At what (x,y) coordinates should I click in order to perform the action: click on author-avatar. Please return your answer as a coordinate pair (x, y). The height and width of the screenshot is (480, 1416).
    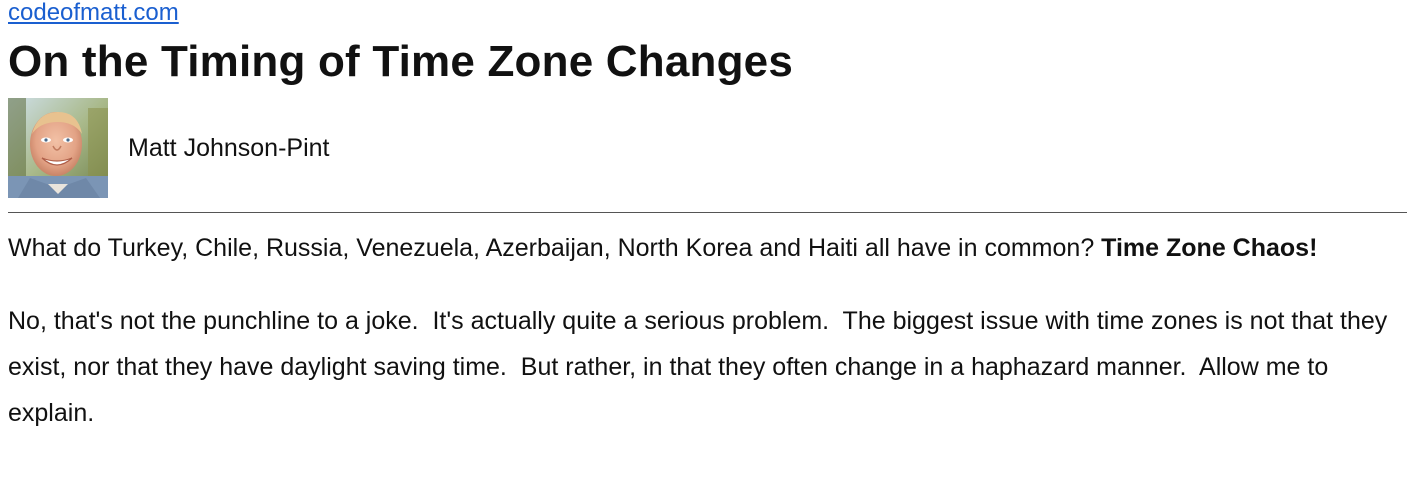
    Looking at the image, I should click on (58, 148).